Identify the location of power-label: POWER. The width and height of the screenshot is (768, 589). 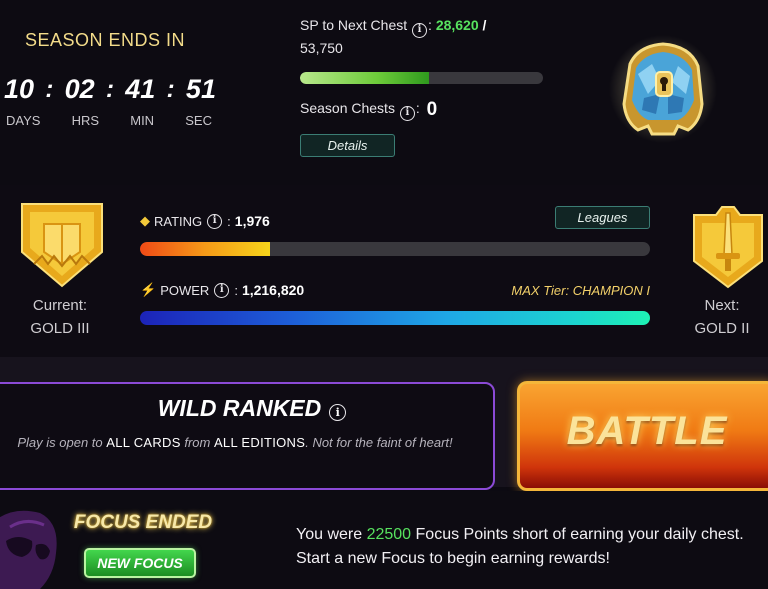
(185, 290).